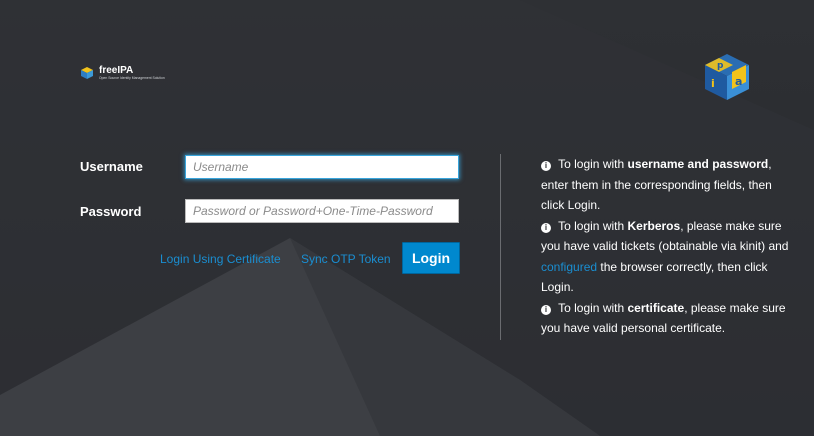 This screenshot has width=814, height=436. I want to click on username-input, so click(322, 167).